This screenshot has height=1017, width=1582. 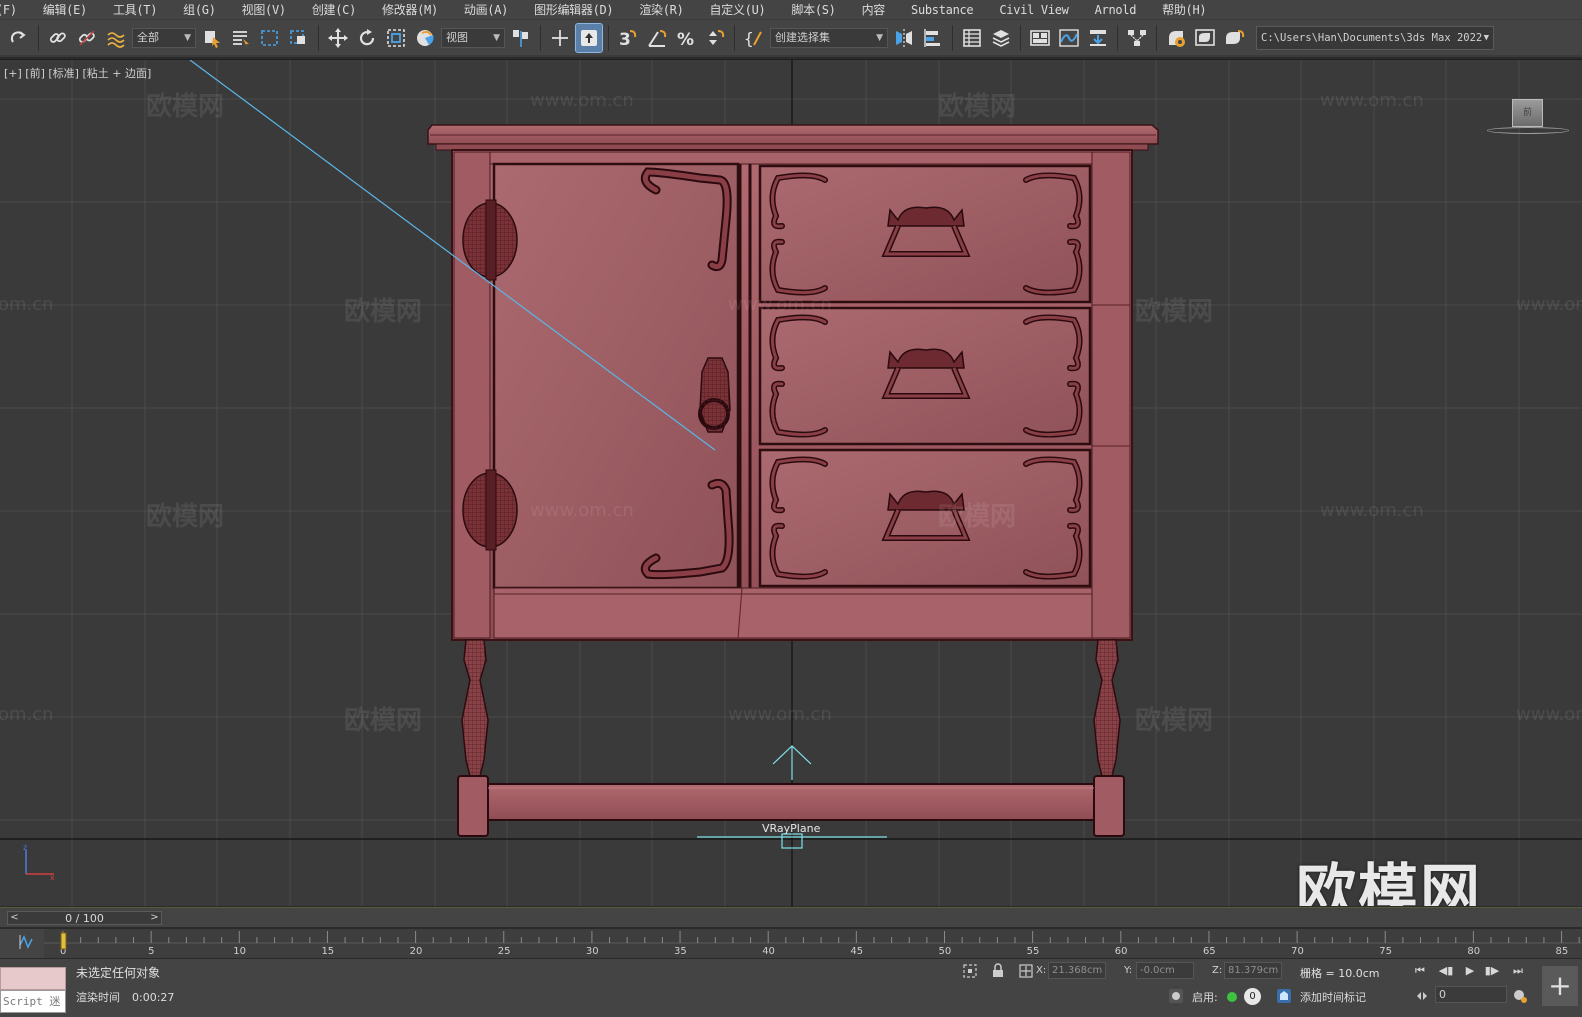 What do you see at coordinates (338, 38) in the screenshot?
I see `move-icon` at bounding box center [338, 38].